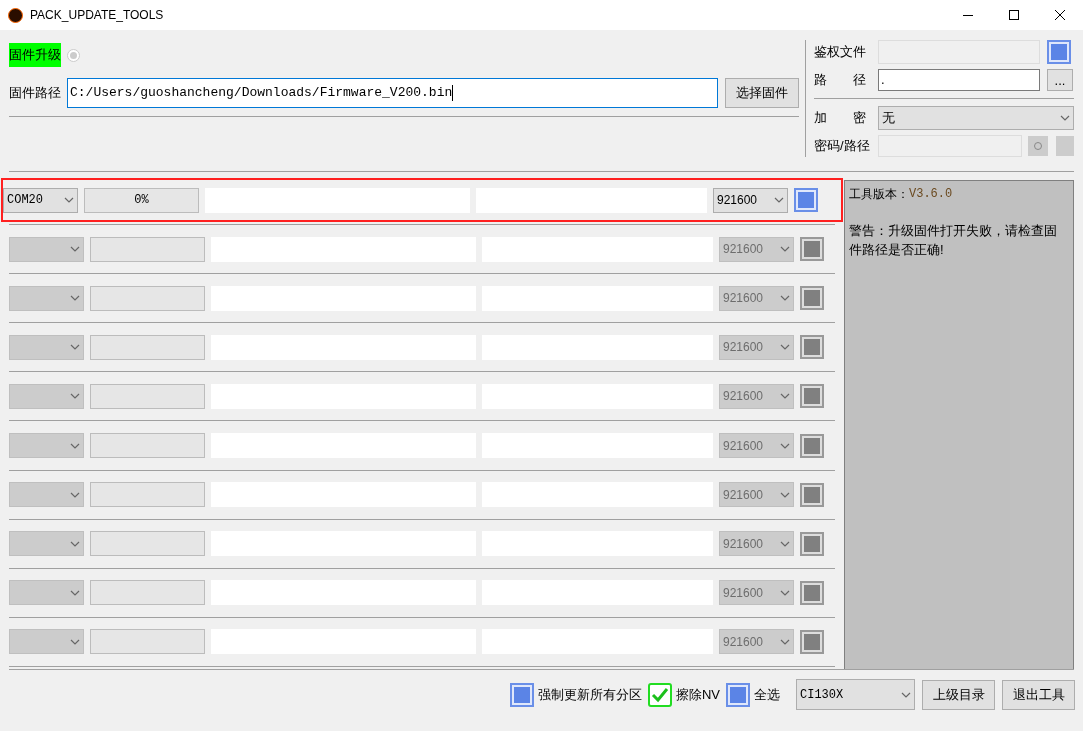 The height and width of the screenshot is (731, 1083). What do you see at coordinates (879, 194) in the screenshot?
I see `version-label: 工具版本：` at bounding box center [879, 194].